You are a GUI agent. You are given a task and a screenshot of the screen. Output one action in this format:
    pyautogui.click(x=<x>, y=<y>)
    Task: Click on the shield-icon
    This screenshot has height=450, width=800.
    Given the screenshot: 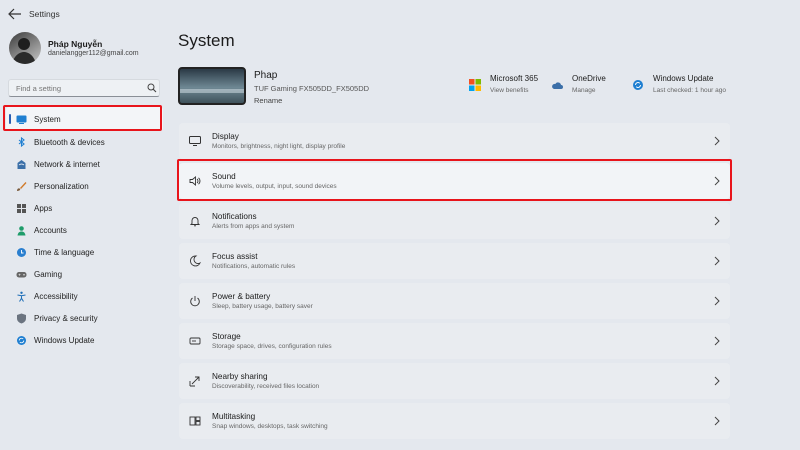 What is the action you would take?
    pyautogui.click(x=21, y=318)
    